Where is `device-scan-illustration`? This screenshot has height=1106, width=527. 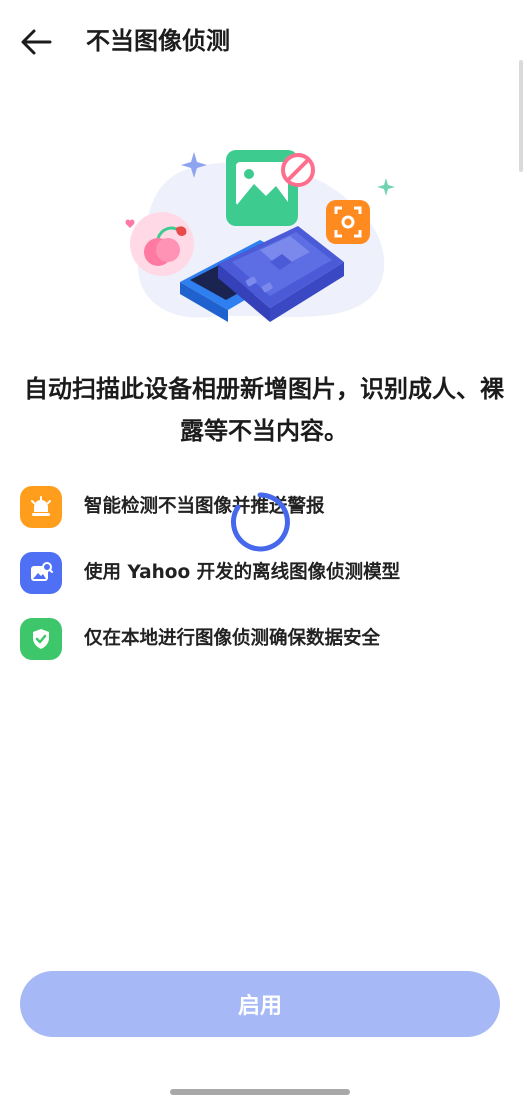
device-scan-illustration is located at coordinates (255, 242).